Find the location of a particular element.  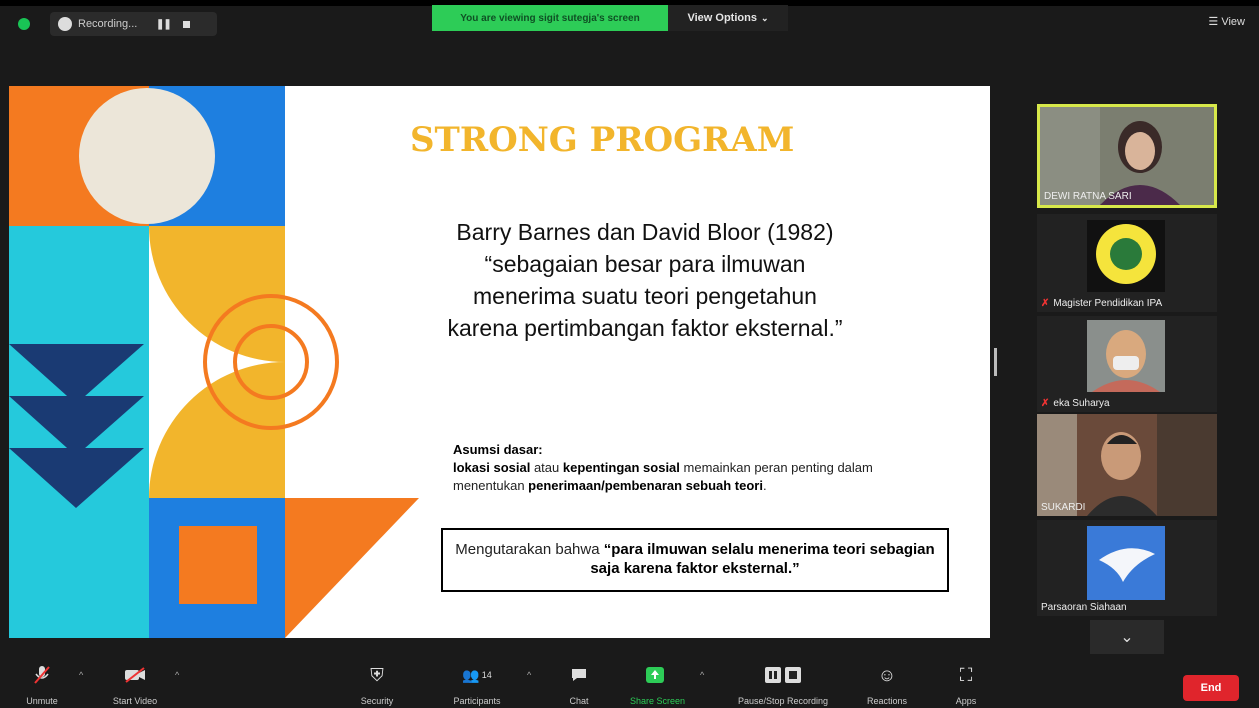

quote-line: Barry Barnes dan David Bloor (1982) is located at coordinates (645, 232).